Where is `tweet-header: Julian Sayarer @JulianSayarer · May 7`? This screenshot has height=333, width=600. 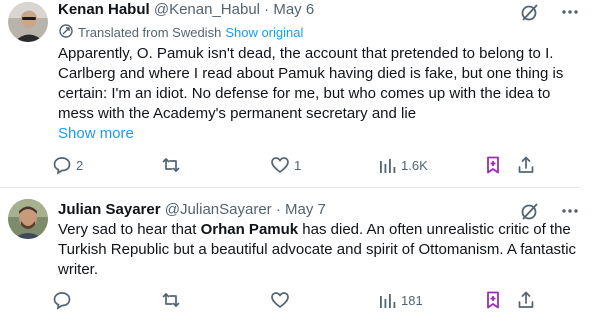
tweet-header: Julian Sayarer @JulianSayarer · May 7 is located at coordinates (192, 210).